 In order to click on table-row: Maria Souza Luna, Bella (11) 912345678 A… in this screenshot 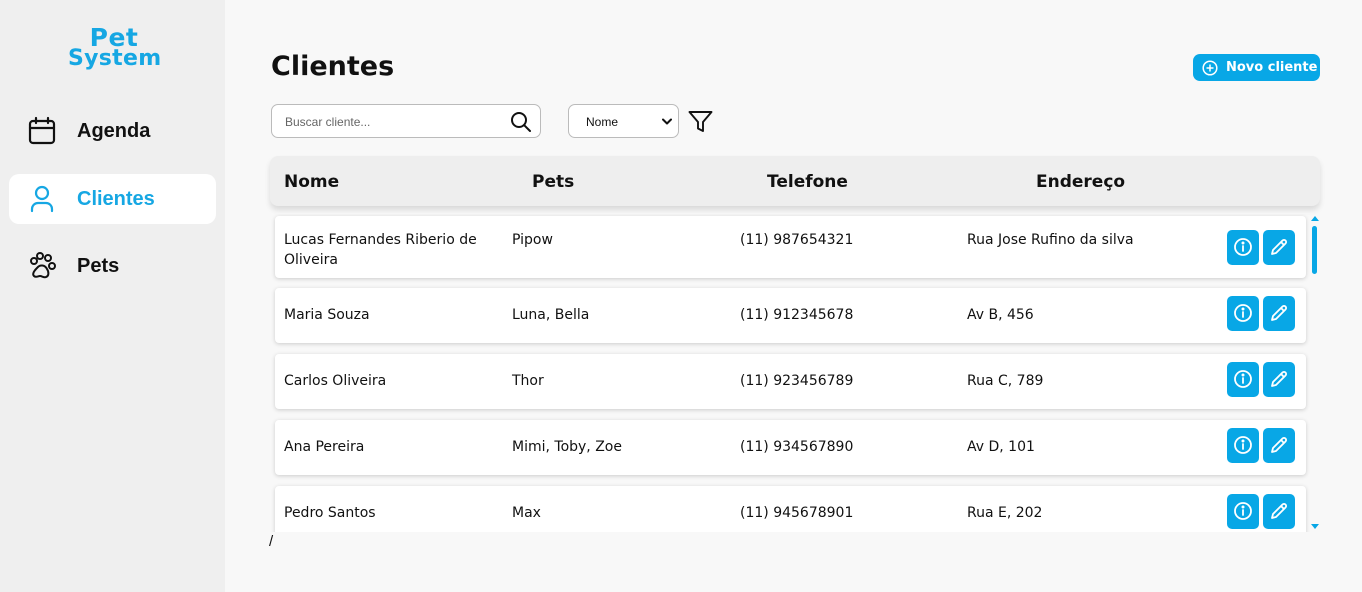, I will do `click(790, 315)`.